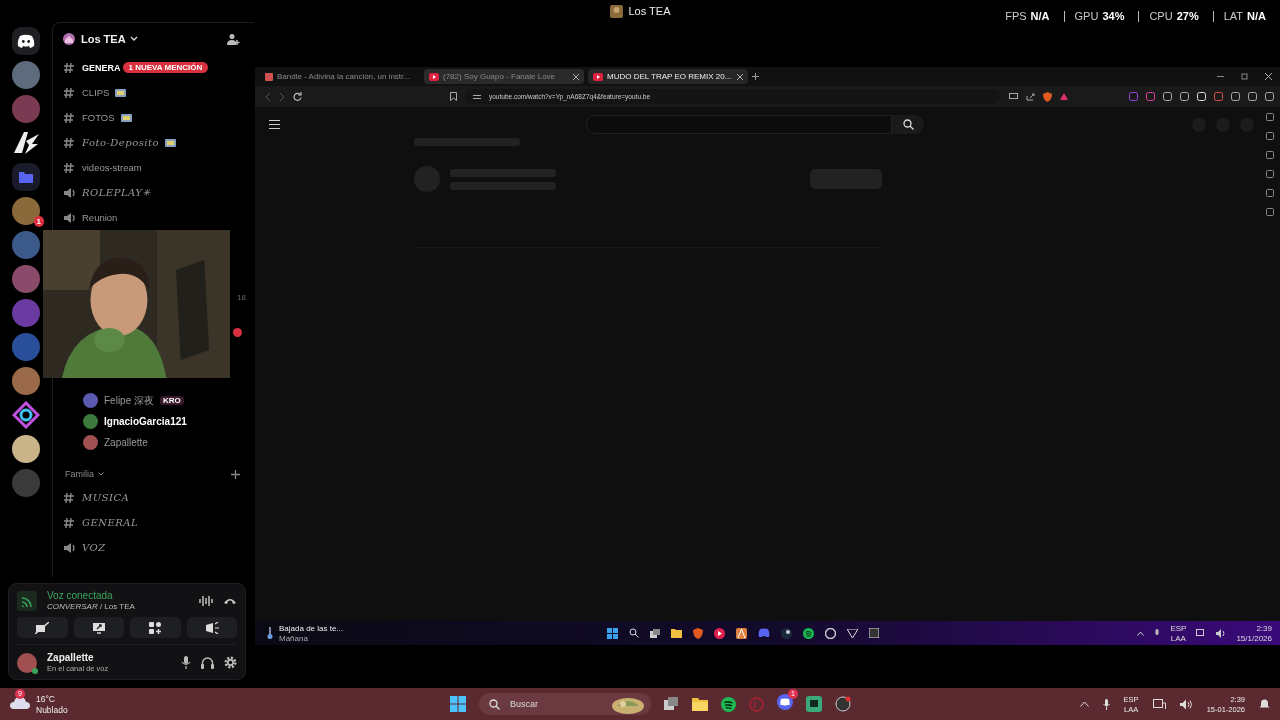 The height and width of the screenshot is (720, 1280). What do you see at coordinates (158, 117) in the screenshot?
I see `channel-item: FOTOS` at bounding box center [158, 117].